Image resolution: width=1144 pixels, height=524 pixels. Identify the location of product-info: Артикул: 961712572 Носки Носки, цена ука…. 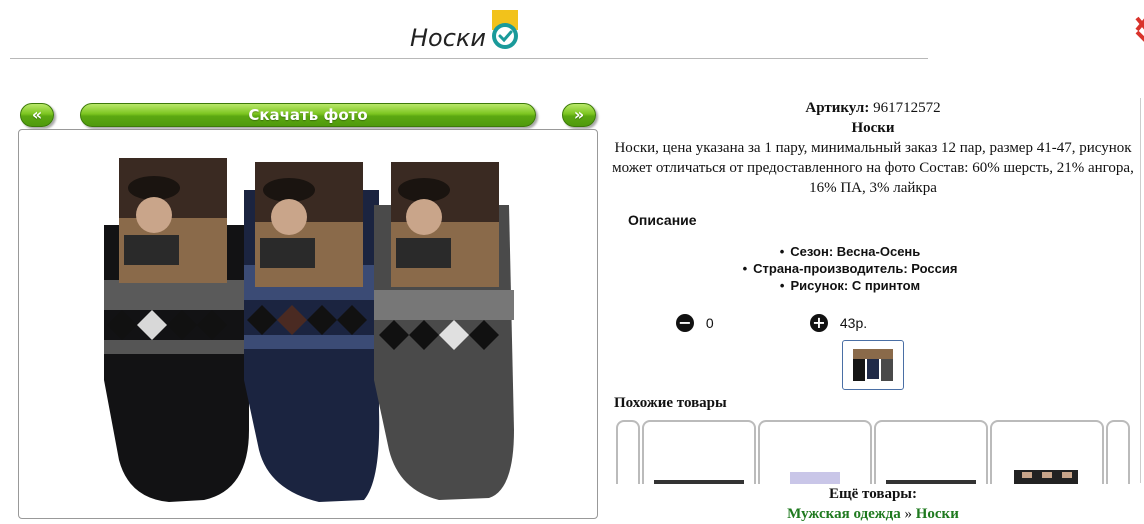
(872, 148).